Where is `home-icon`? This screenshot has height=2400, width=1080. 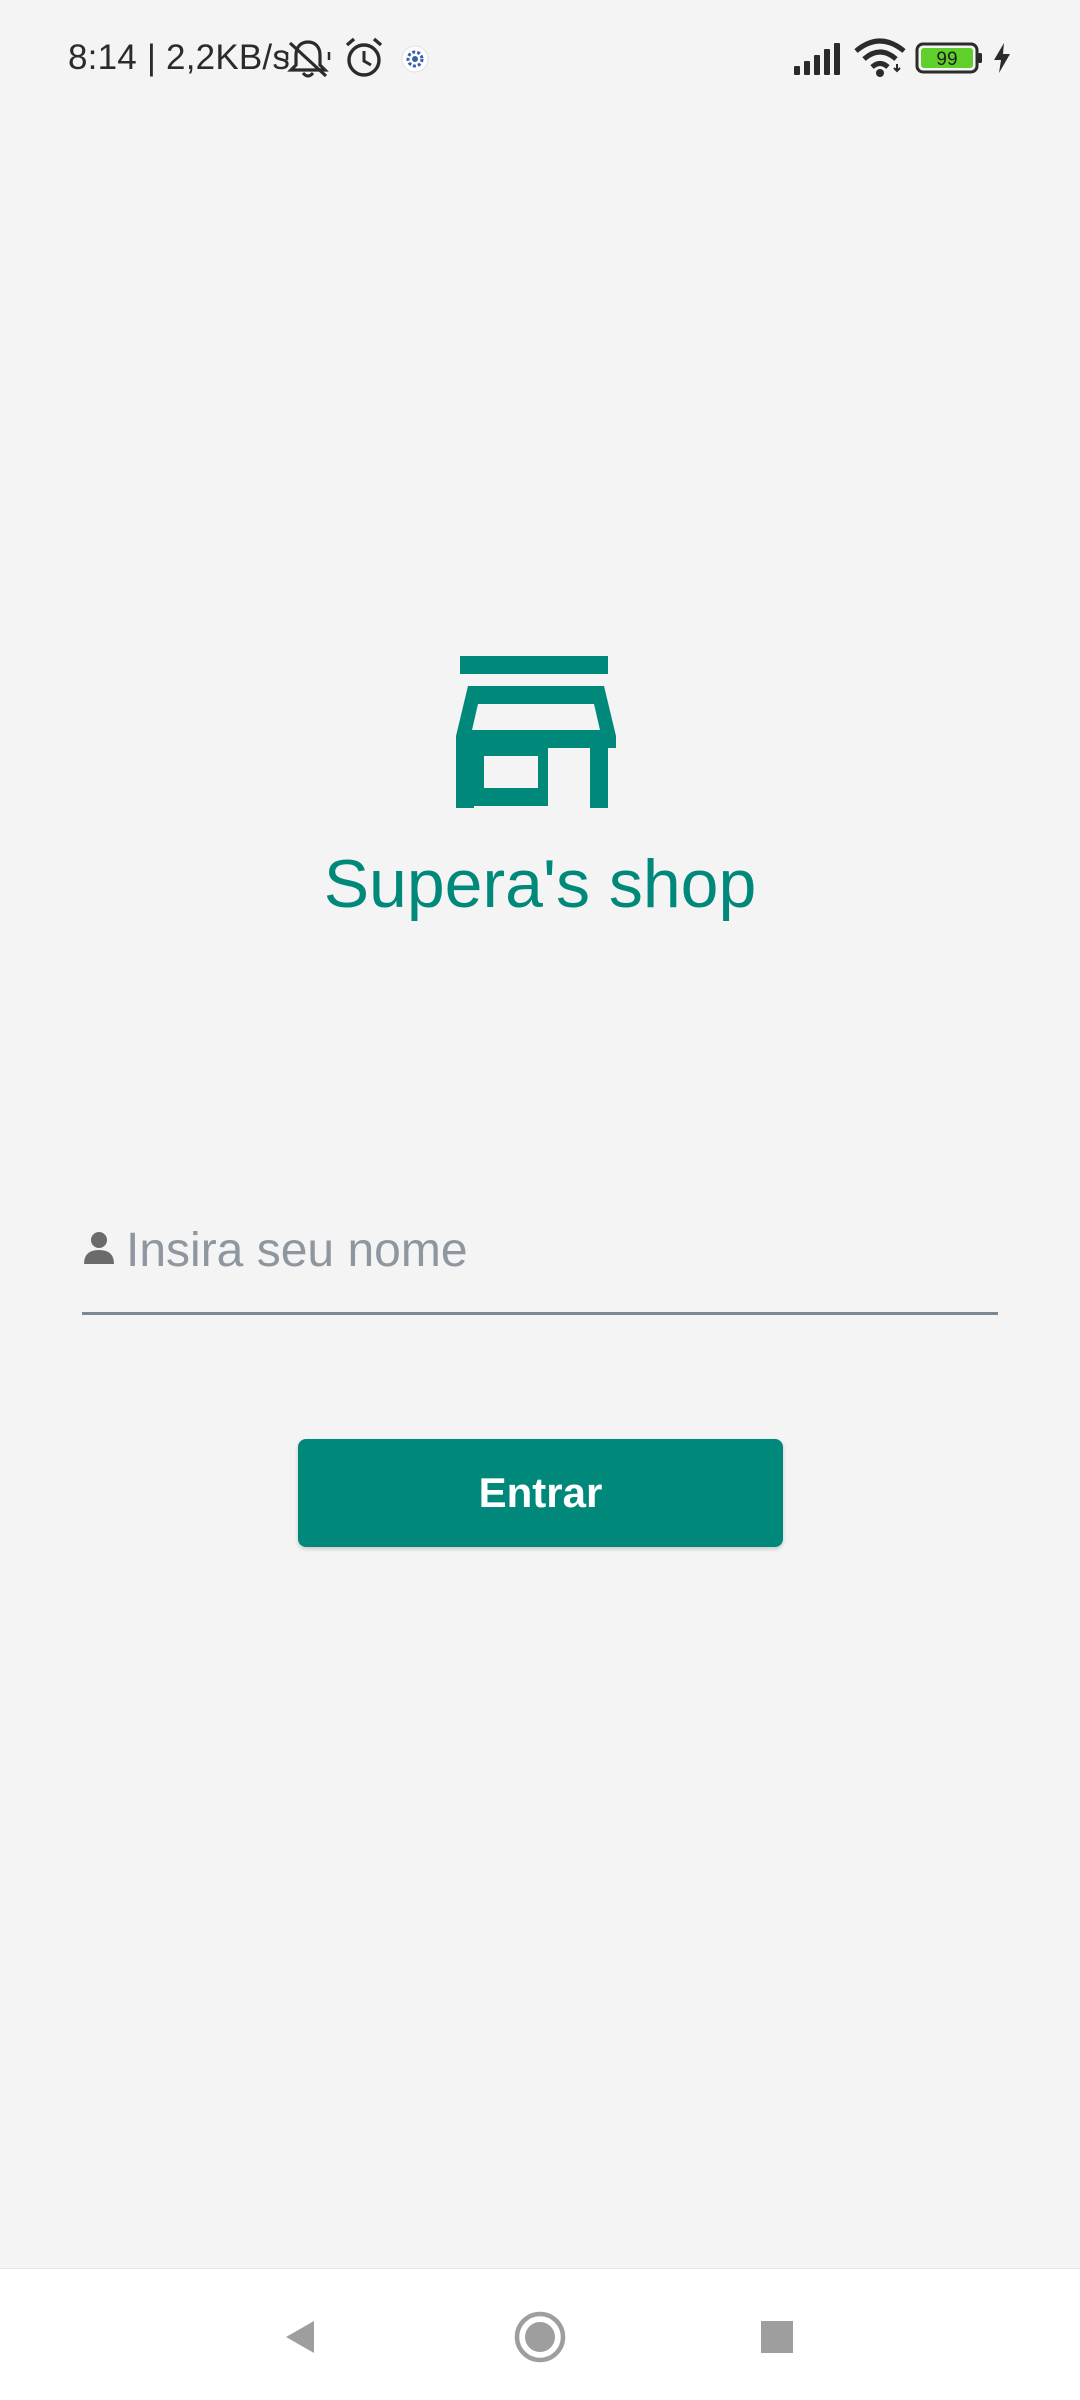 home-icon is located at coordinates (540, 2337).